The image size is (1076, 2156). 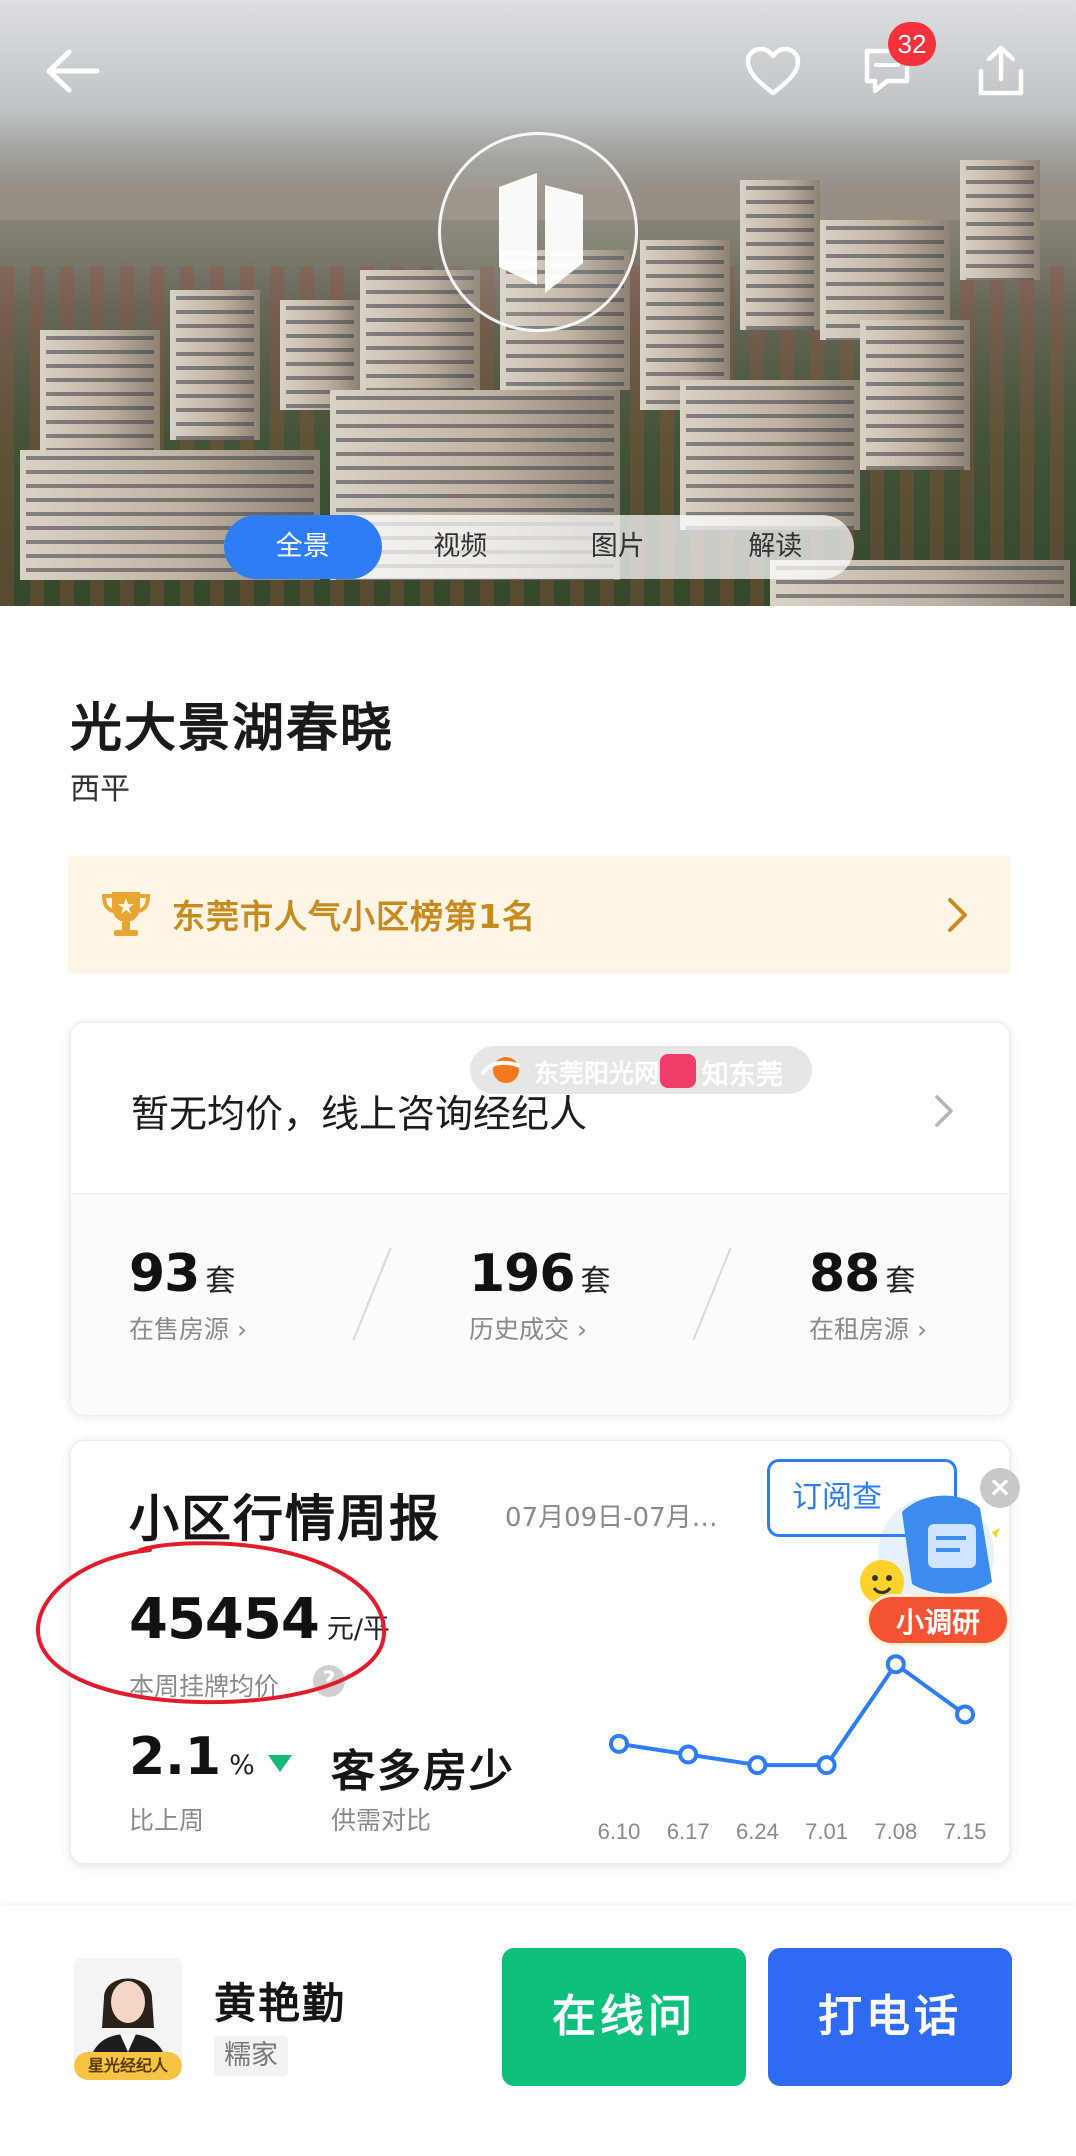 I want to click on change-value: 2.1, so click(x=175, y=1757).